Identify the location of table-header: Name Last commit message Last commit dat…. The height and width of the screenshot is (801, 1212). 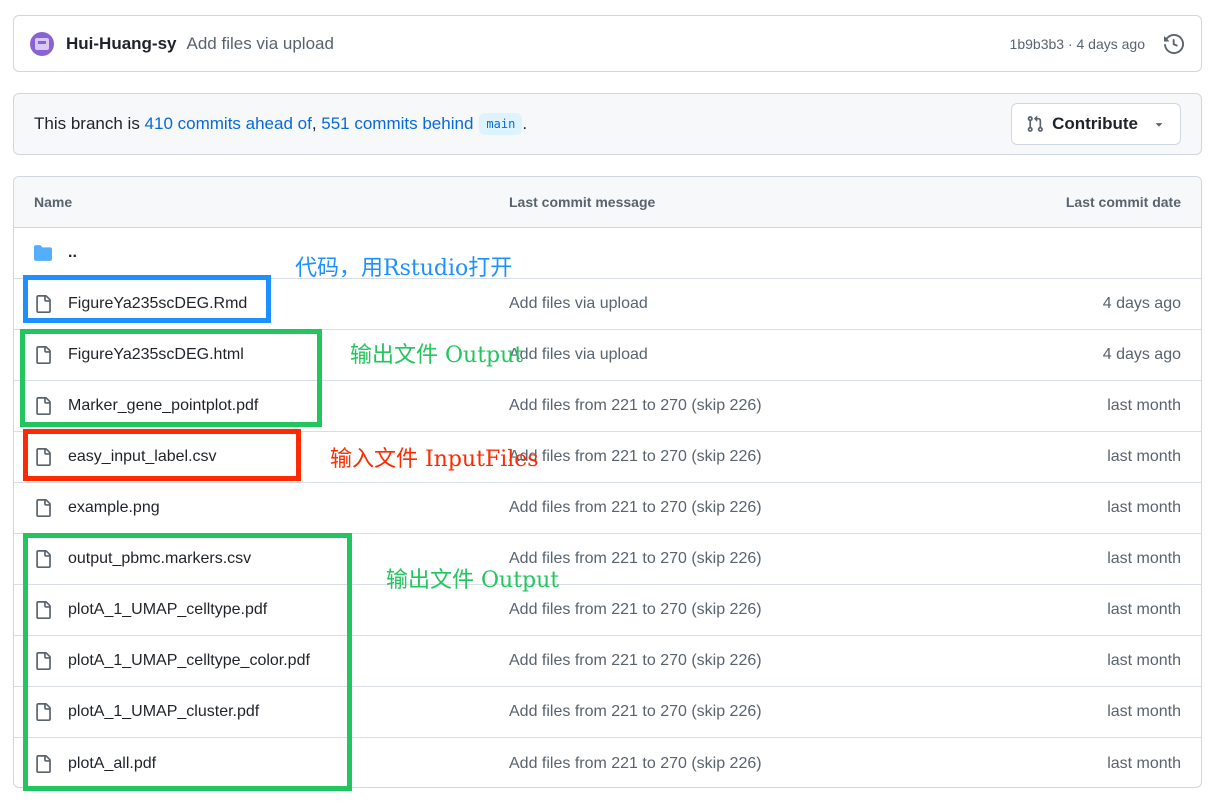
(607, 202).